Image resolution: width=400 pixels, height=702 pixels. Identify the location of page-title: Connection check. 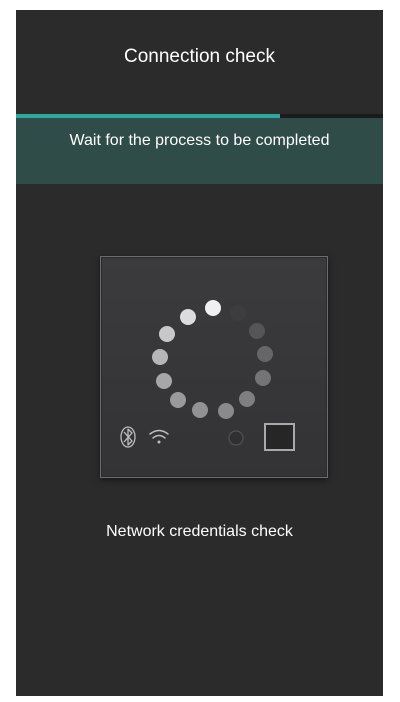
(199, 56).